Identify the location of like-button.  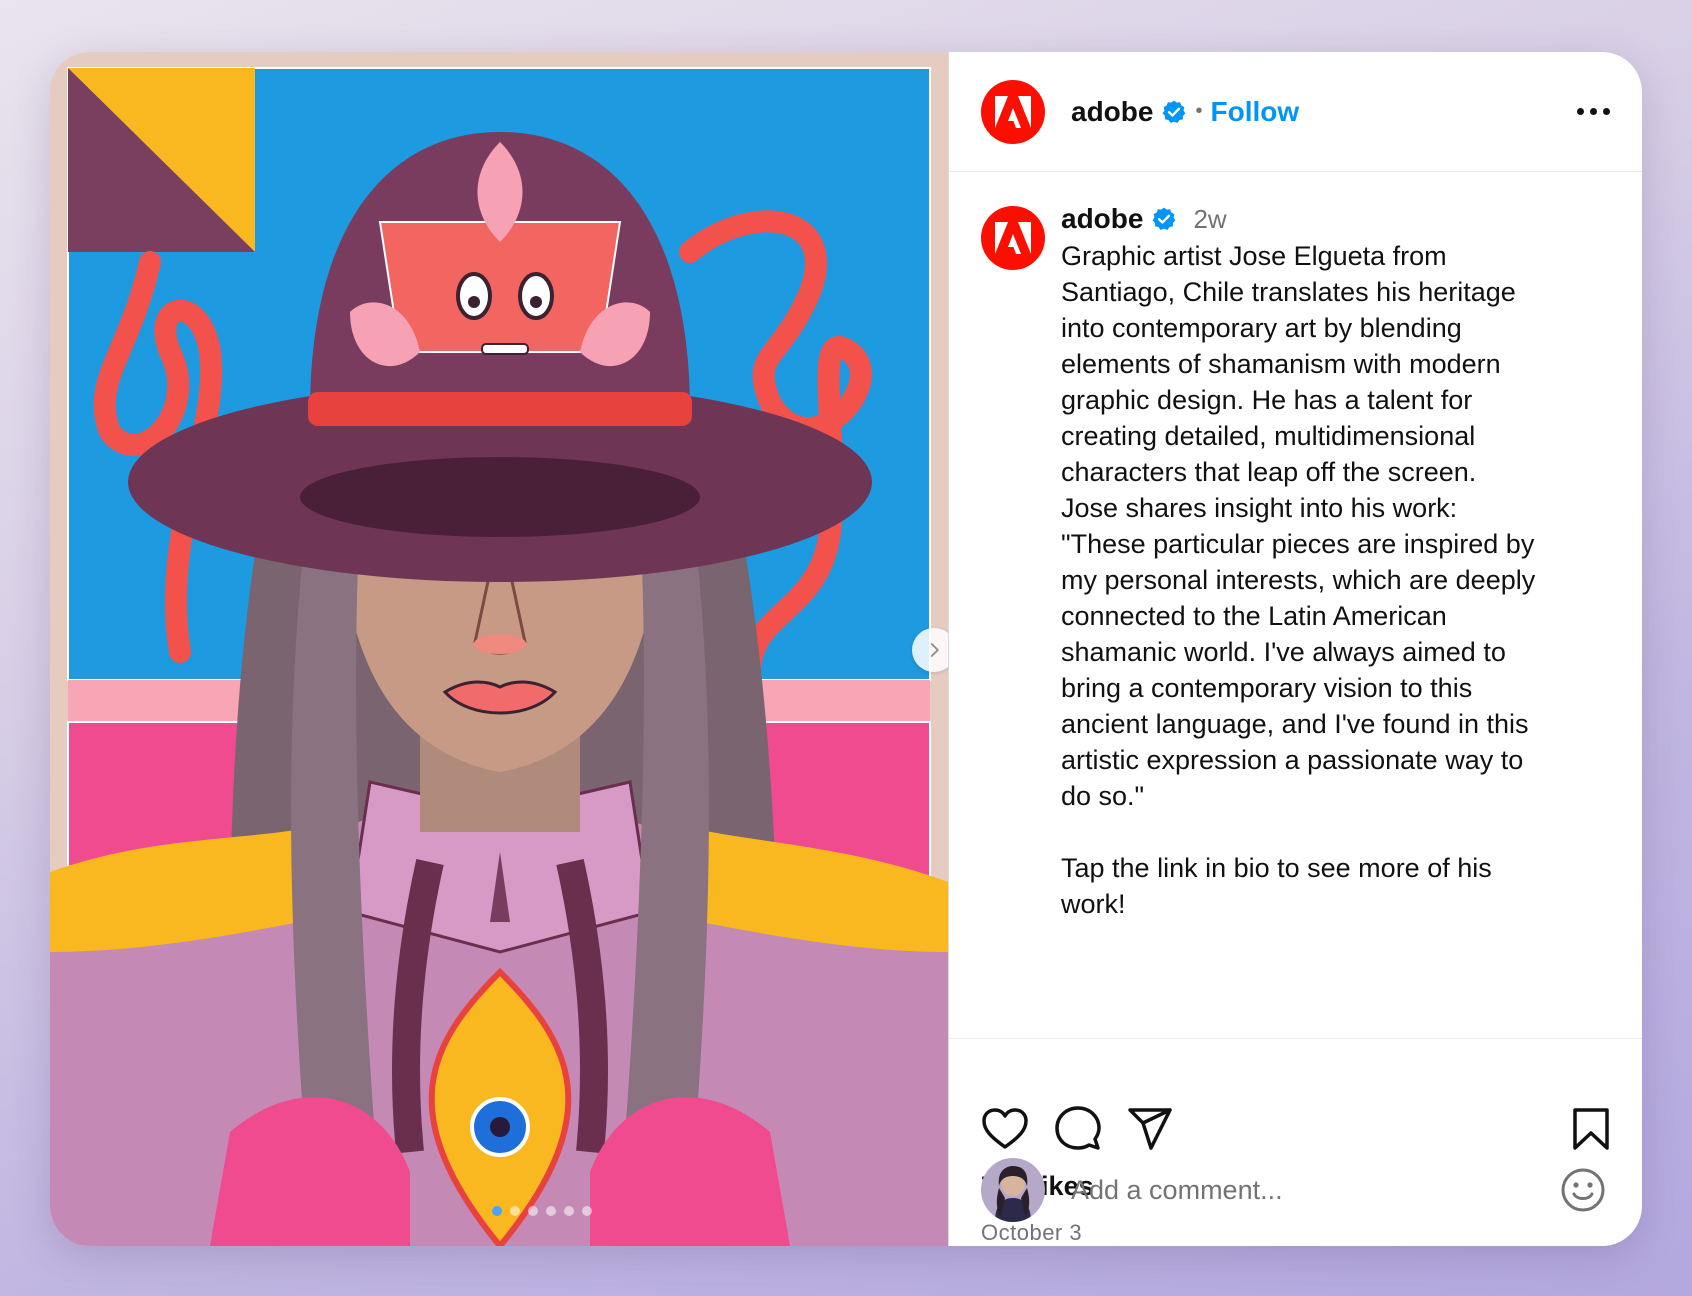
(1005, 1129).